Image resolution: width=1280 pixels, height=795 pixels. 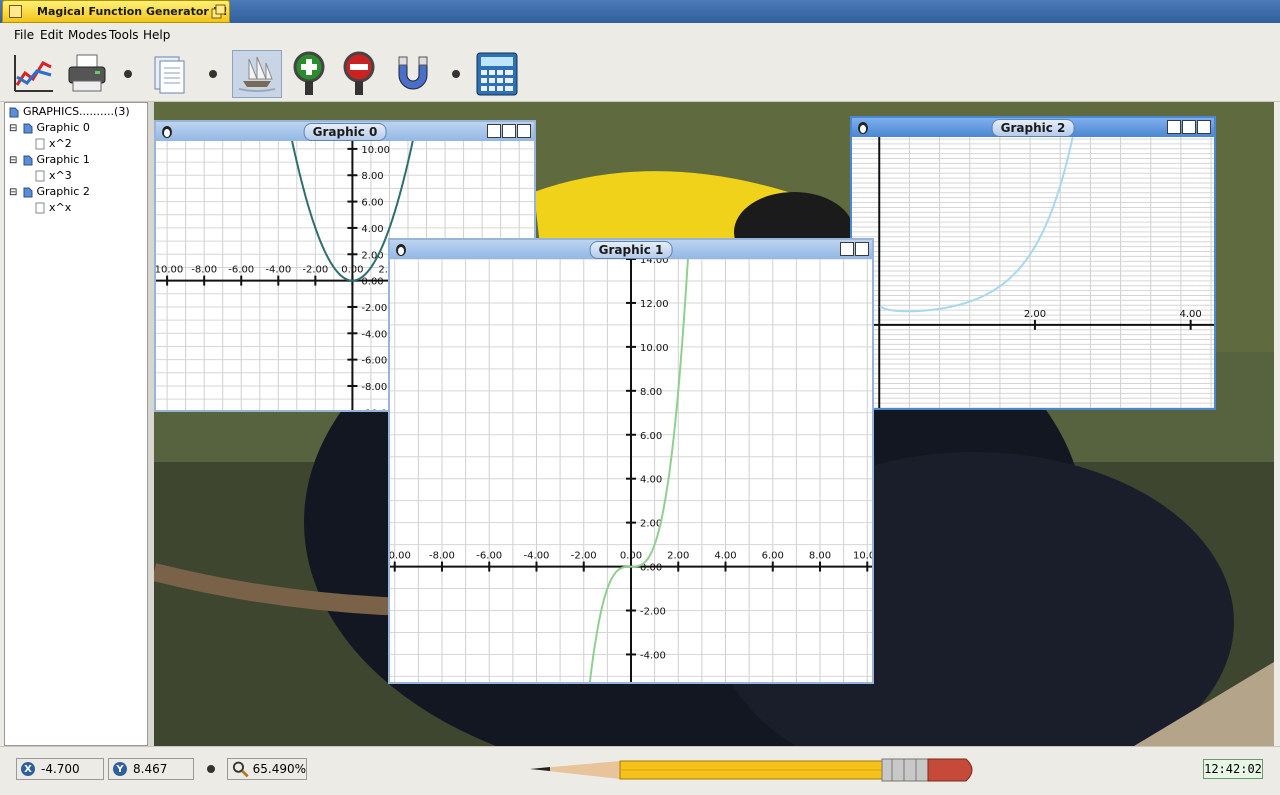 I want to click on tree-item-label: Graphic 1, so click(x=63, y=159).